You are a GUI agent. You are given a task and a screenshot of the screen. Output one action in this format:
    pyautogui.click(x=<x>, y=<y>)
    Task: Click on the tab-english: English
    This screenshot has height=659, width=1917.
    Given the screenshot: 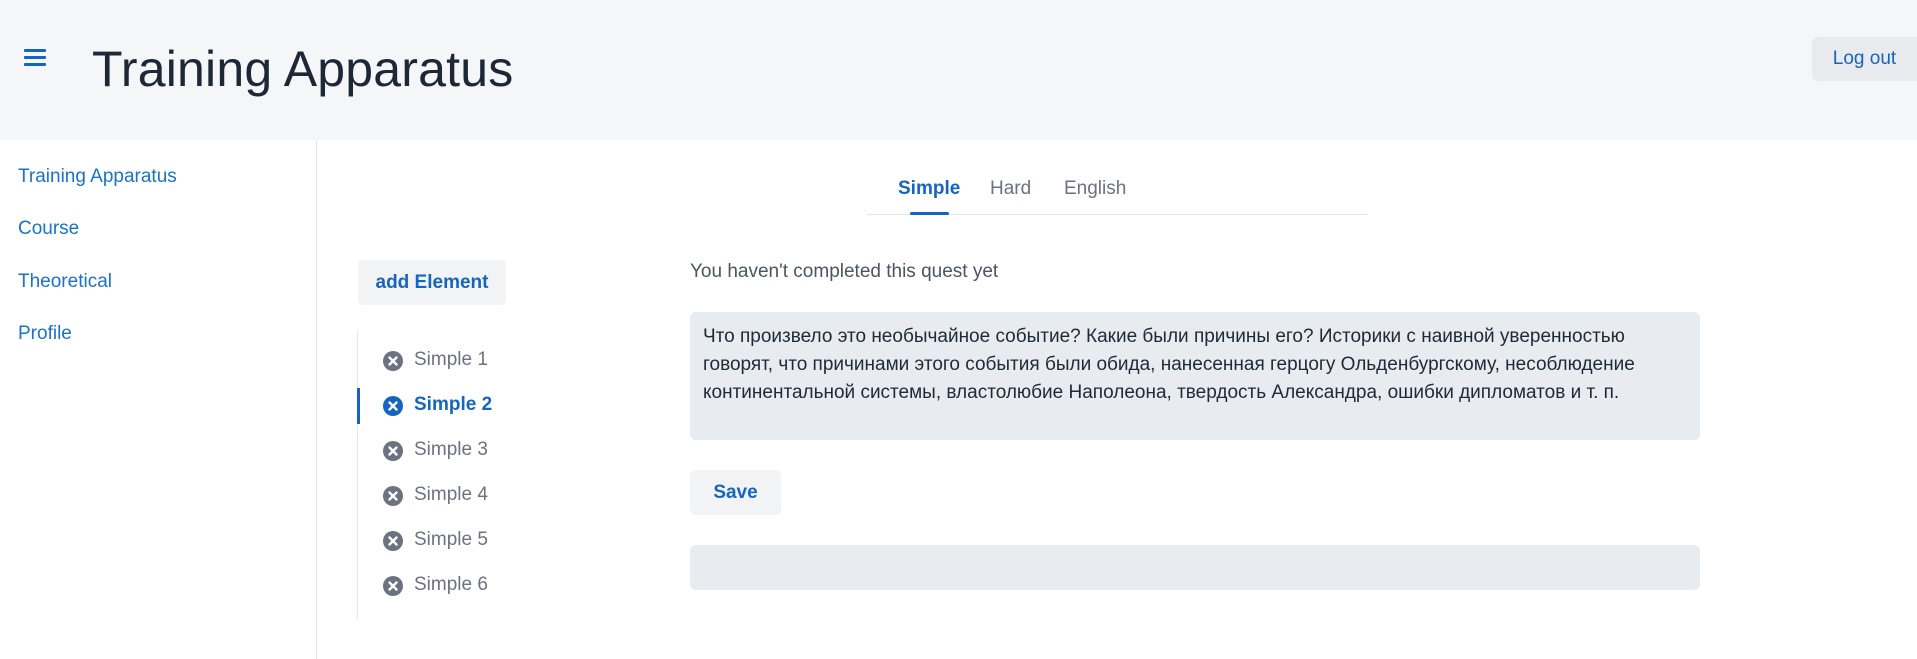 What is the action you would take?
    pyautogui.click(x=1095, y=189)
    